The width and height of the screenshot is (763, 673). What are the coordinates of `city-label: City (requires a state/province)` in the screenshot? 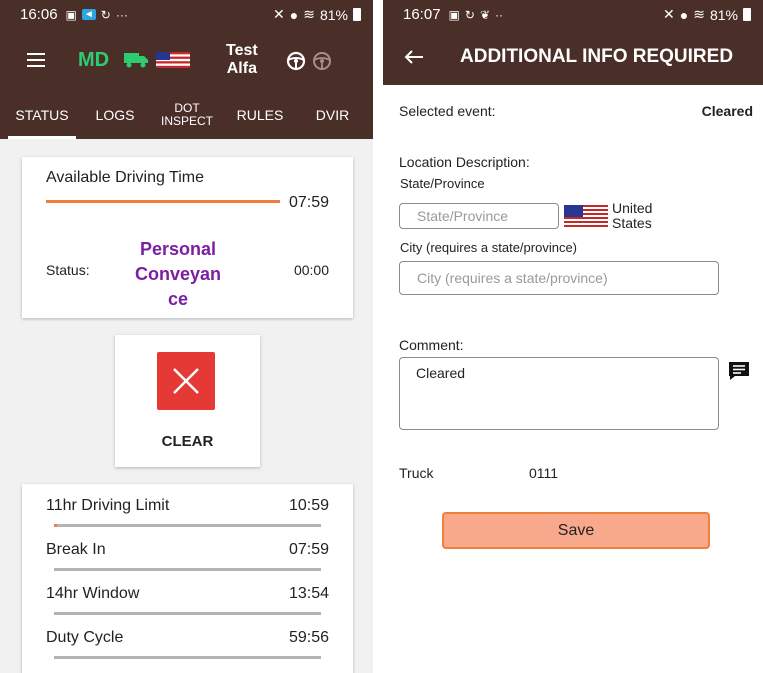 It's located at (489, 247).